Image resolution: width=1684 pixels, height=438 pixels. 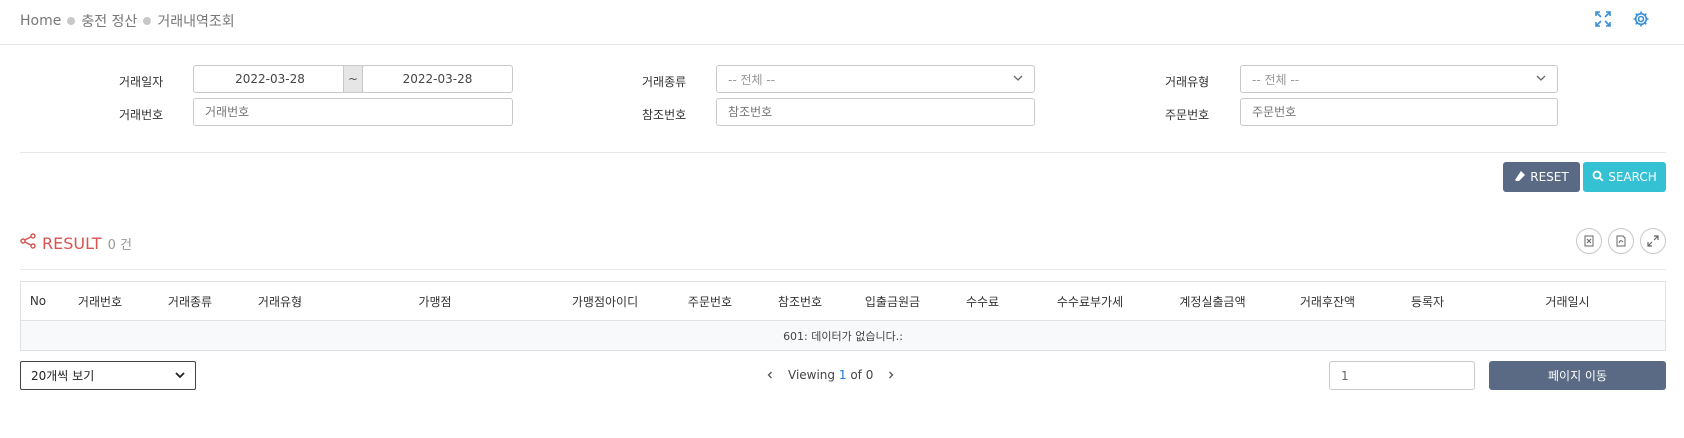 What do you see at coordinates (1212, 301) in the screenshot?
I see `column-header: 계정실출금액` at bounding box center [1212, 301].